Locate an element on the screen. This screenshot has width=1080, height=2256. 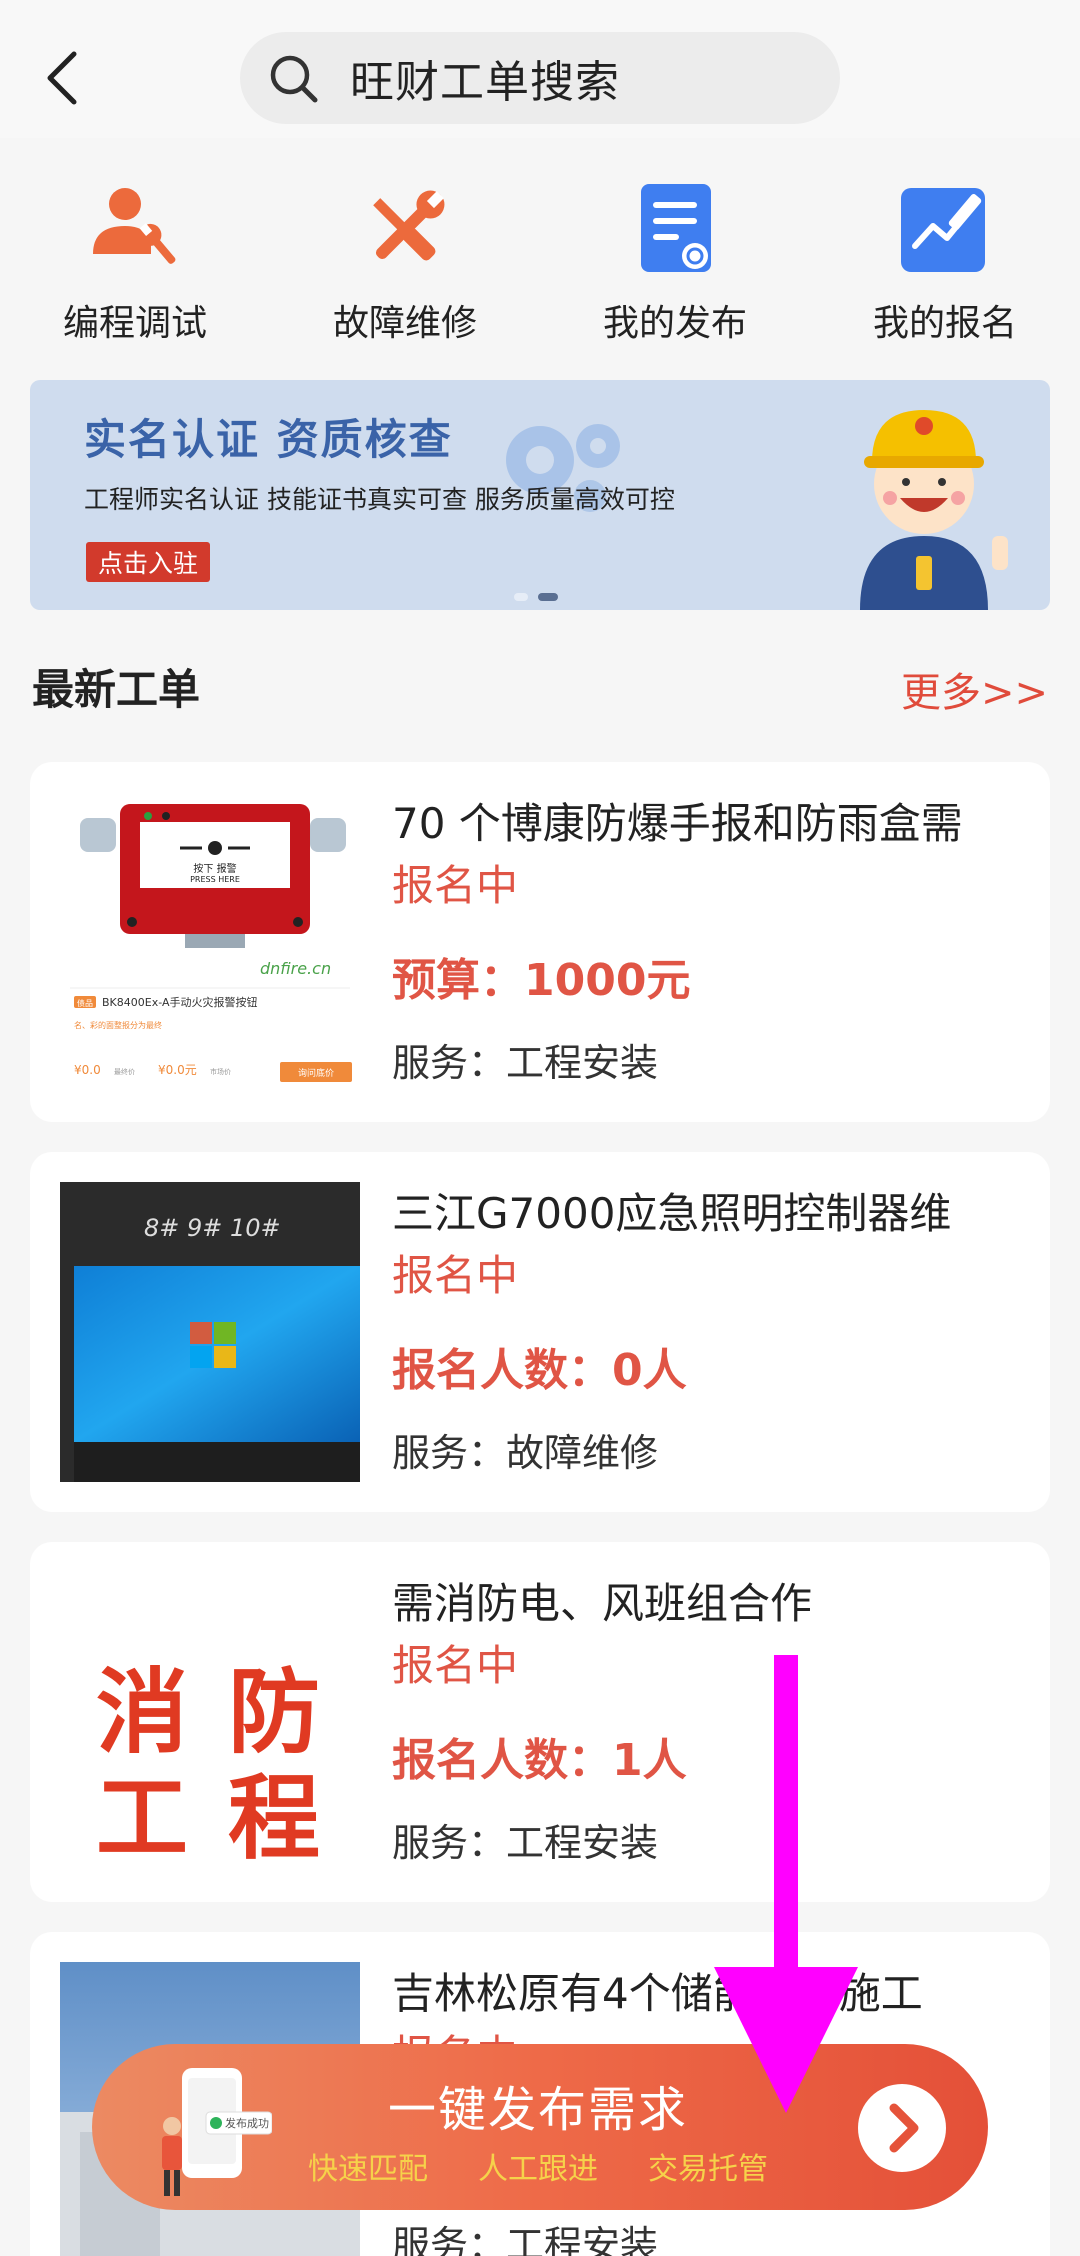
fab-arrow-button is located at coordinates (902, 2128).